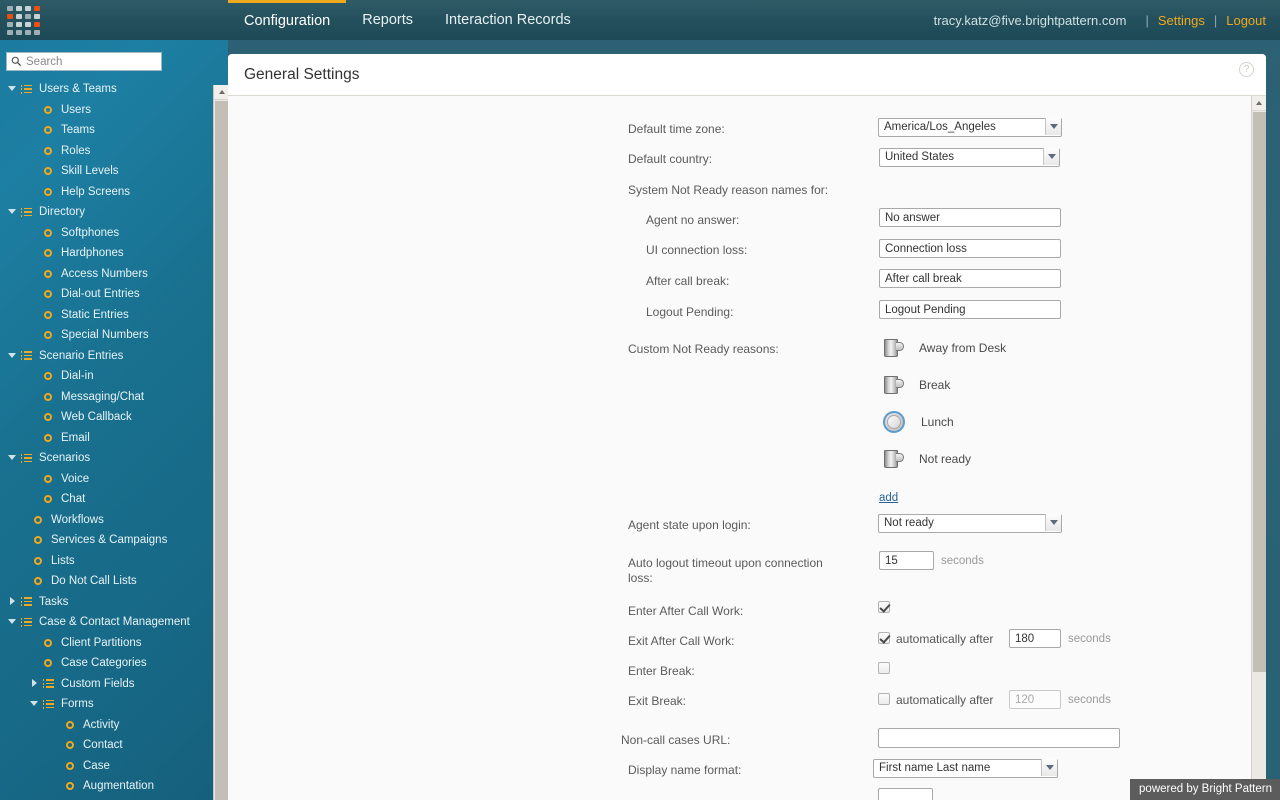 The image size is (1280, 800). Describe the element at coordinates (92, 61) in the screenshot. I see `search-input` at that location.